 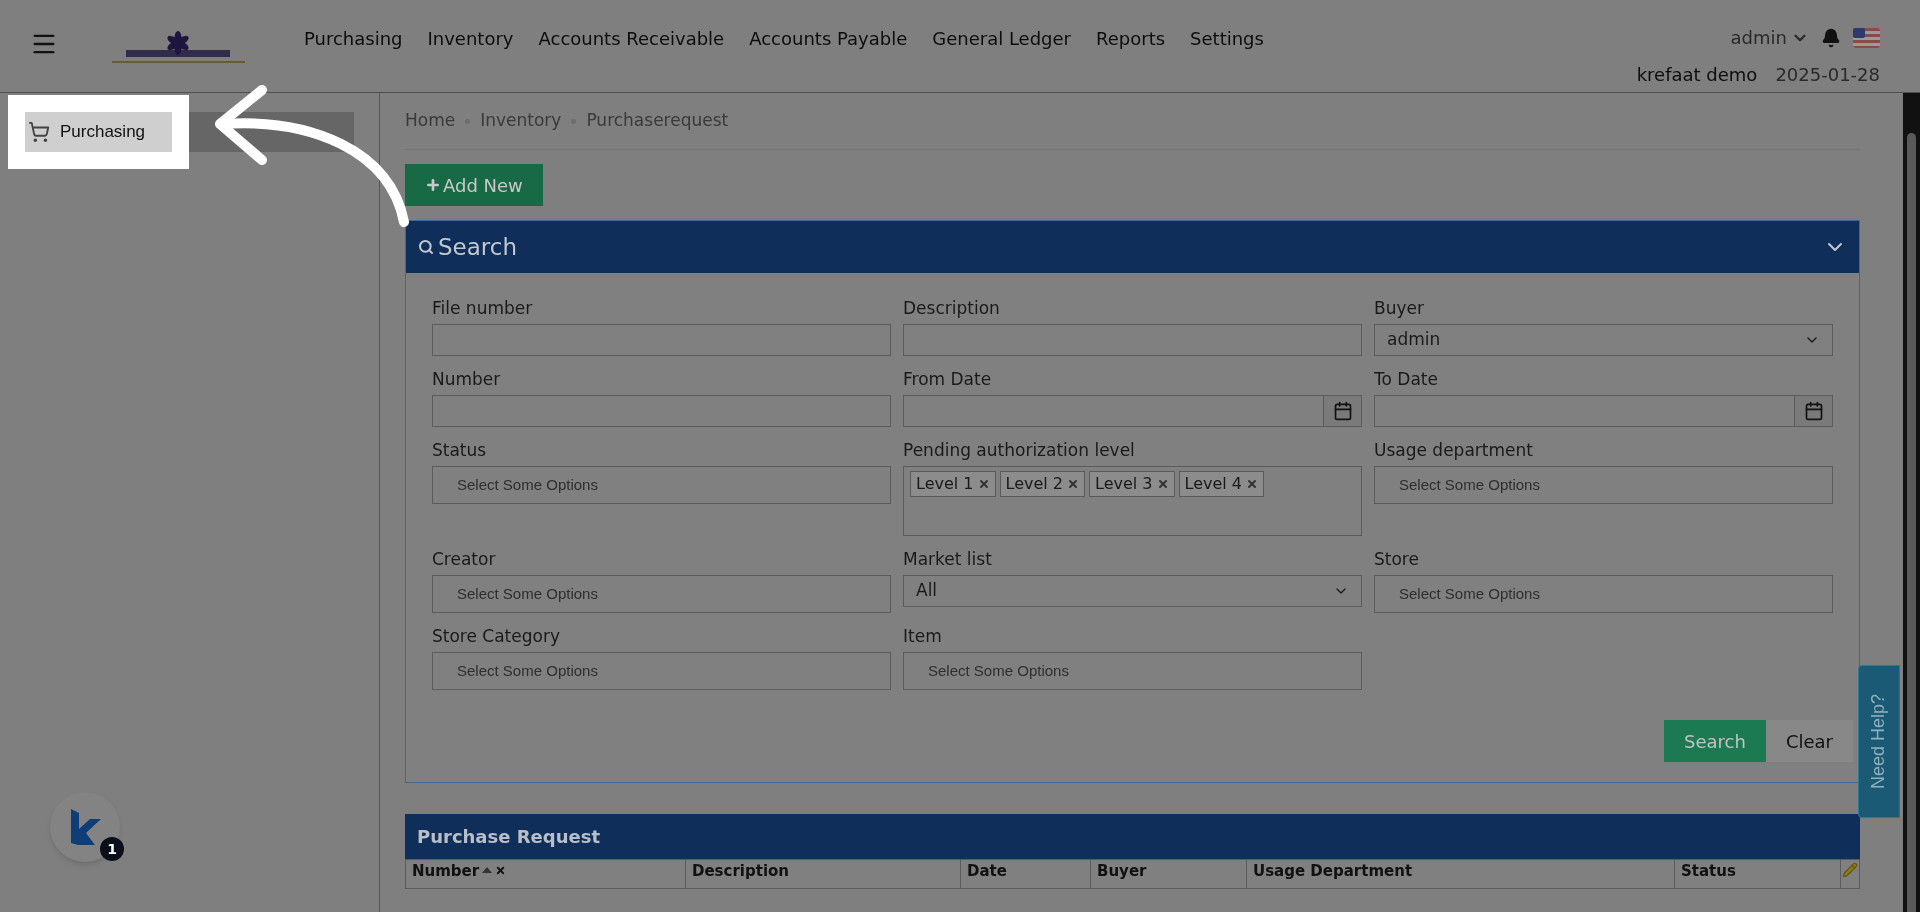 I want to click on scrollbar, so click(x=1911, y=502).